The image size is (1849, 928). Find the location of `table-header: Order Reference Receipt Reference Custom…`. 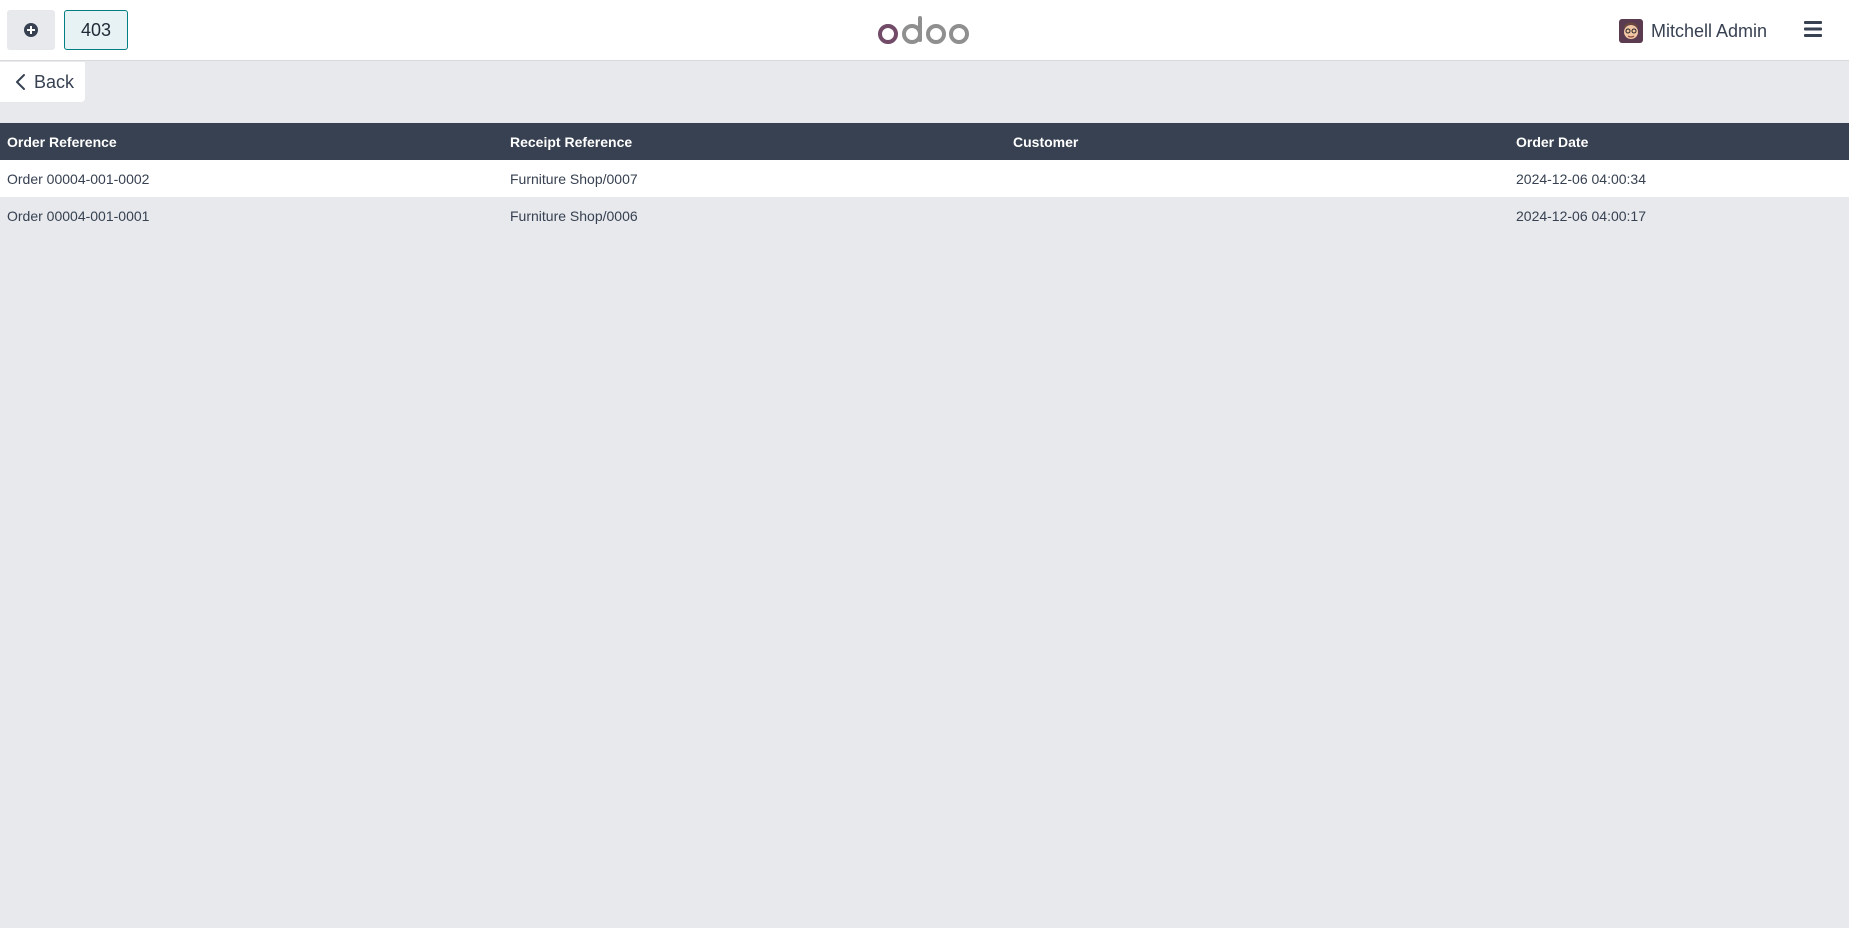

table-header: Order Reference Receipt Reference Custom… is located at coordinates (924, 141).